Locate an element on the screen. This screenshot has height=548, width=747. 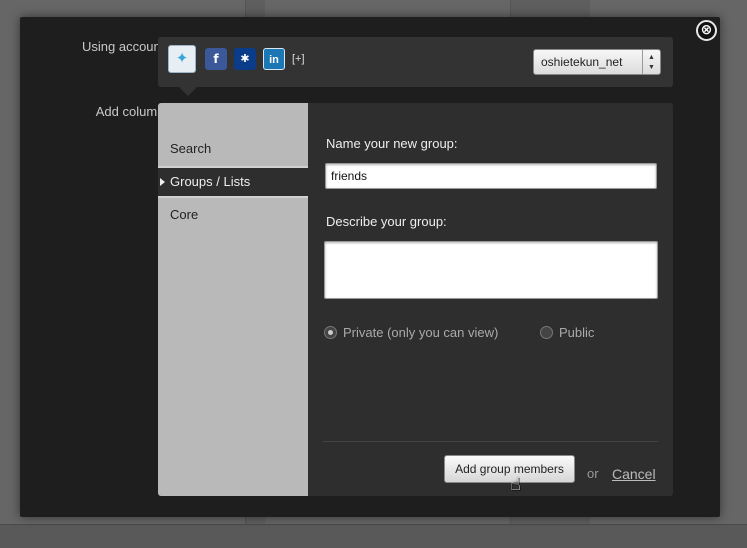
myspace-icon: ✱ is located at coordinates (245, 59).